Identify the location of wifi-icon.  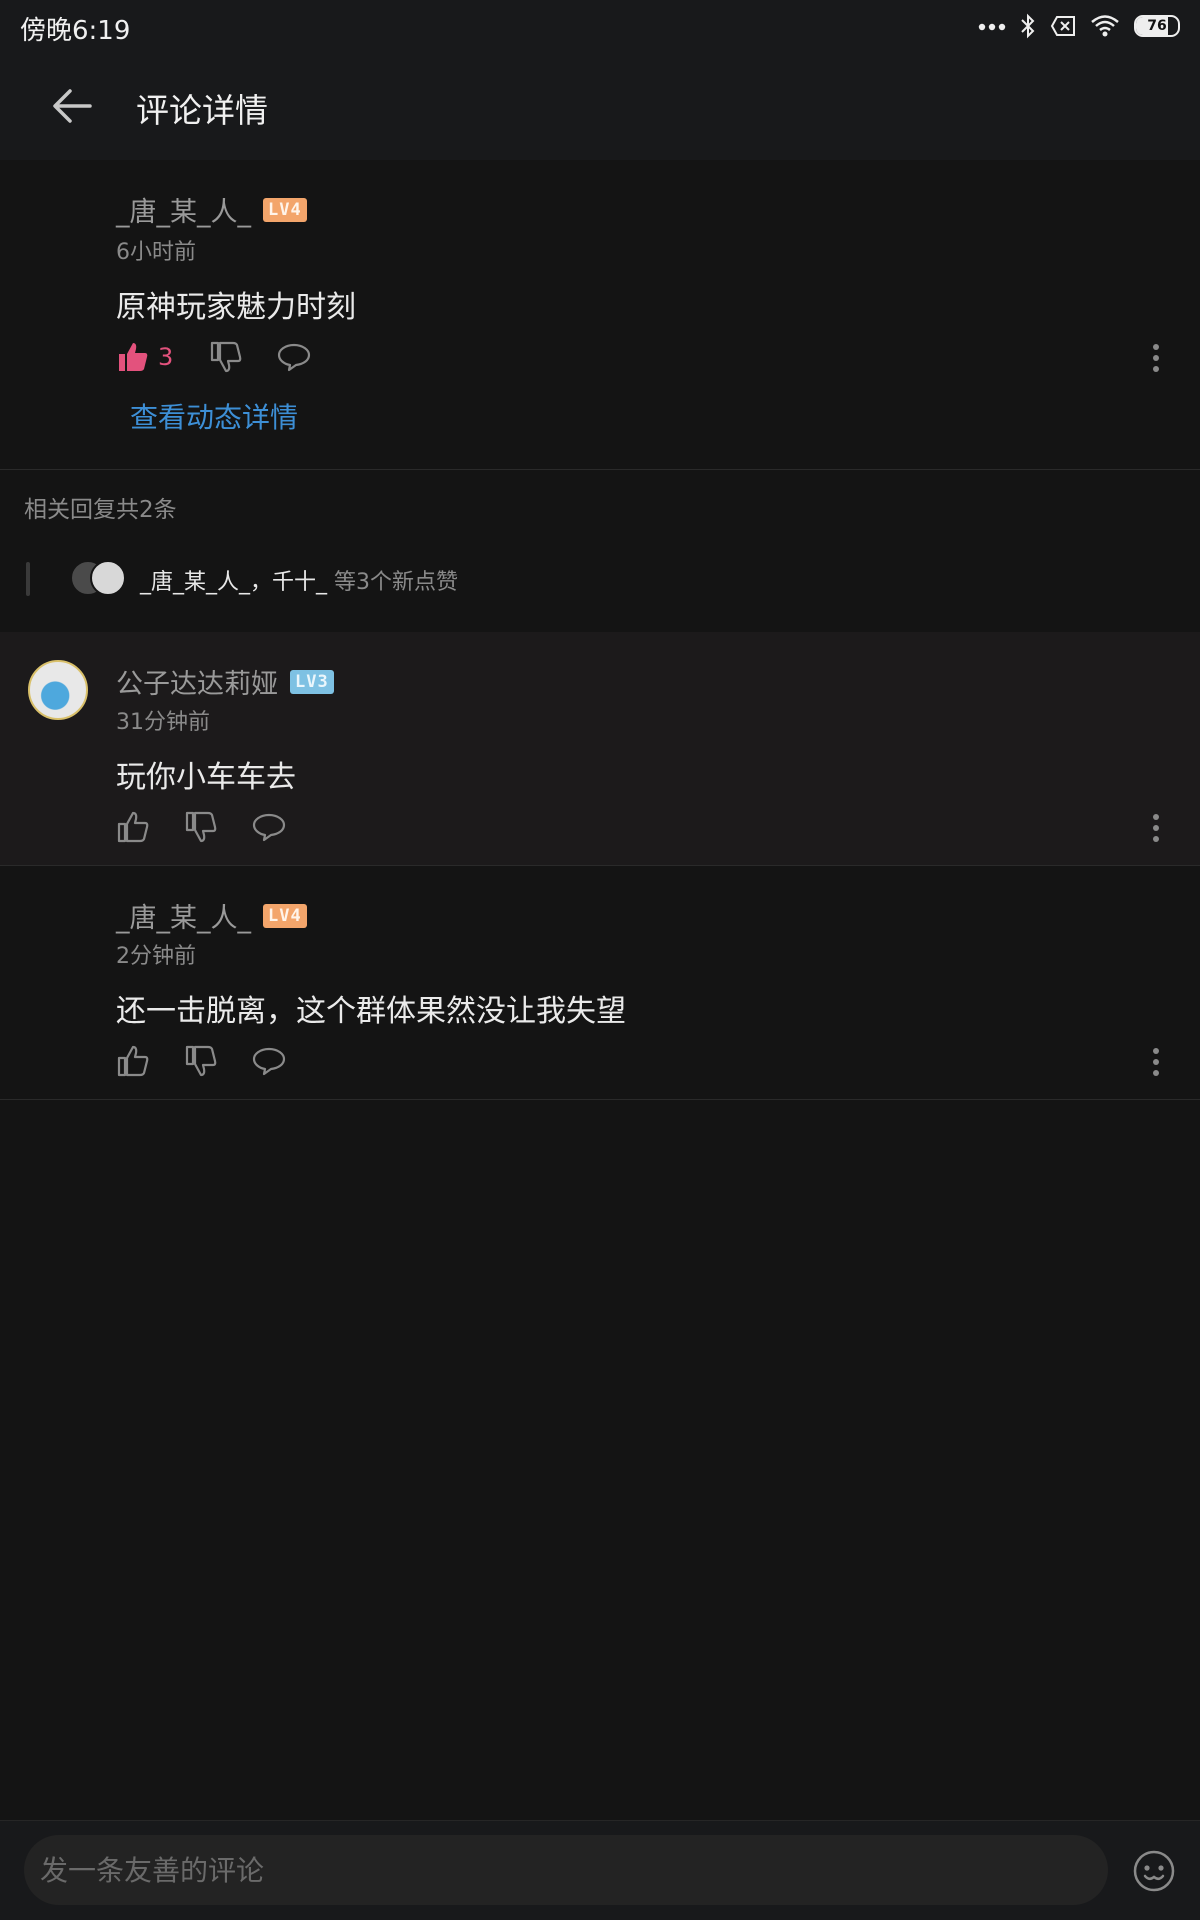
(1105, 26).